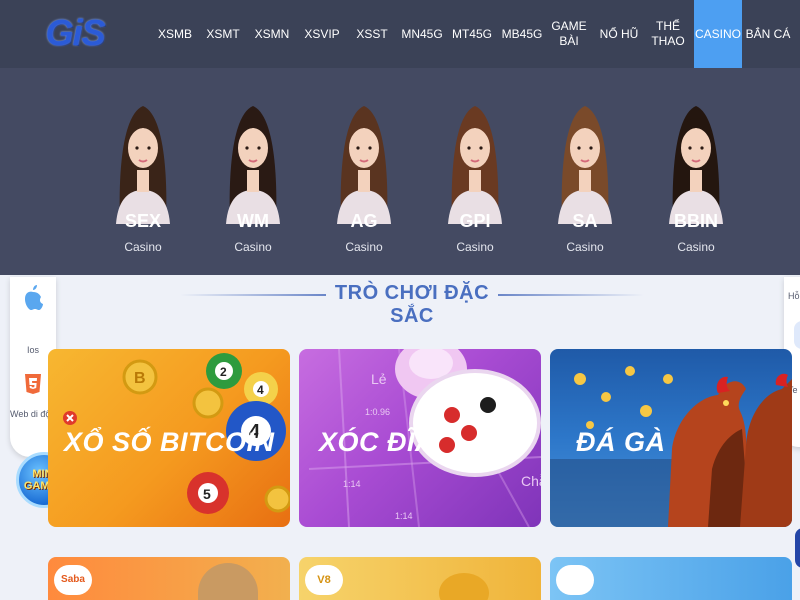 Image resolution: width=800 pixels, height=600 pixels. I want to click on nav-xsmn: XSMN, so click(272, 34).